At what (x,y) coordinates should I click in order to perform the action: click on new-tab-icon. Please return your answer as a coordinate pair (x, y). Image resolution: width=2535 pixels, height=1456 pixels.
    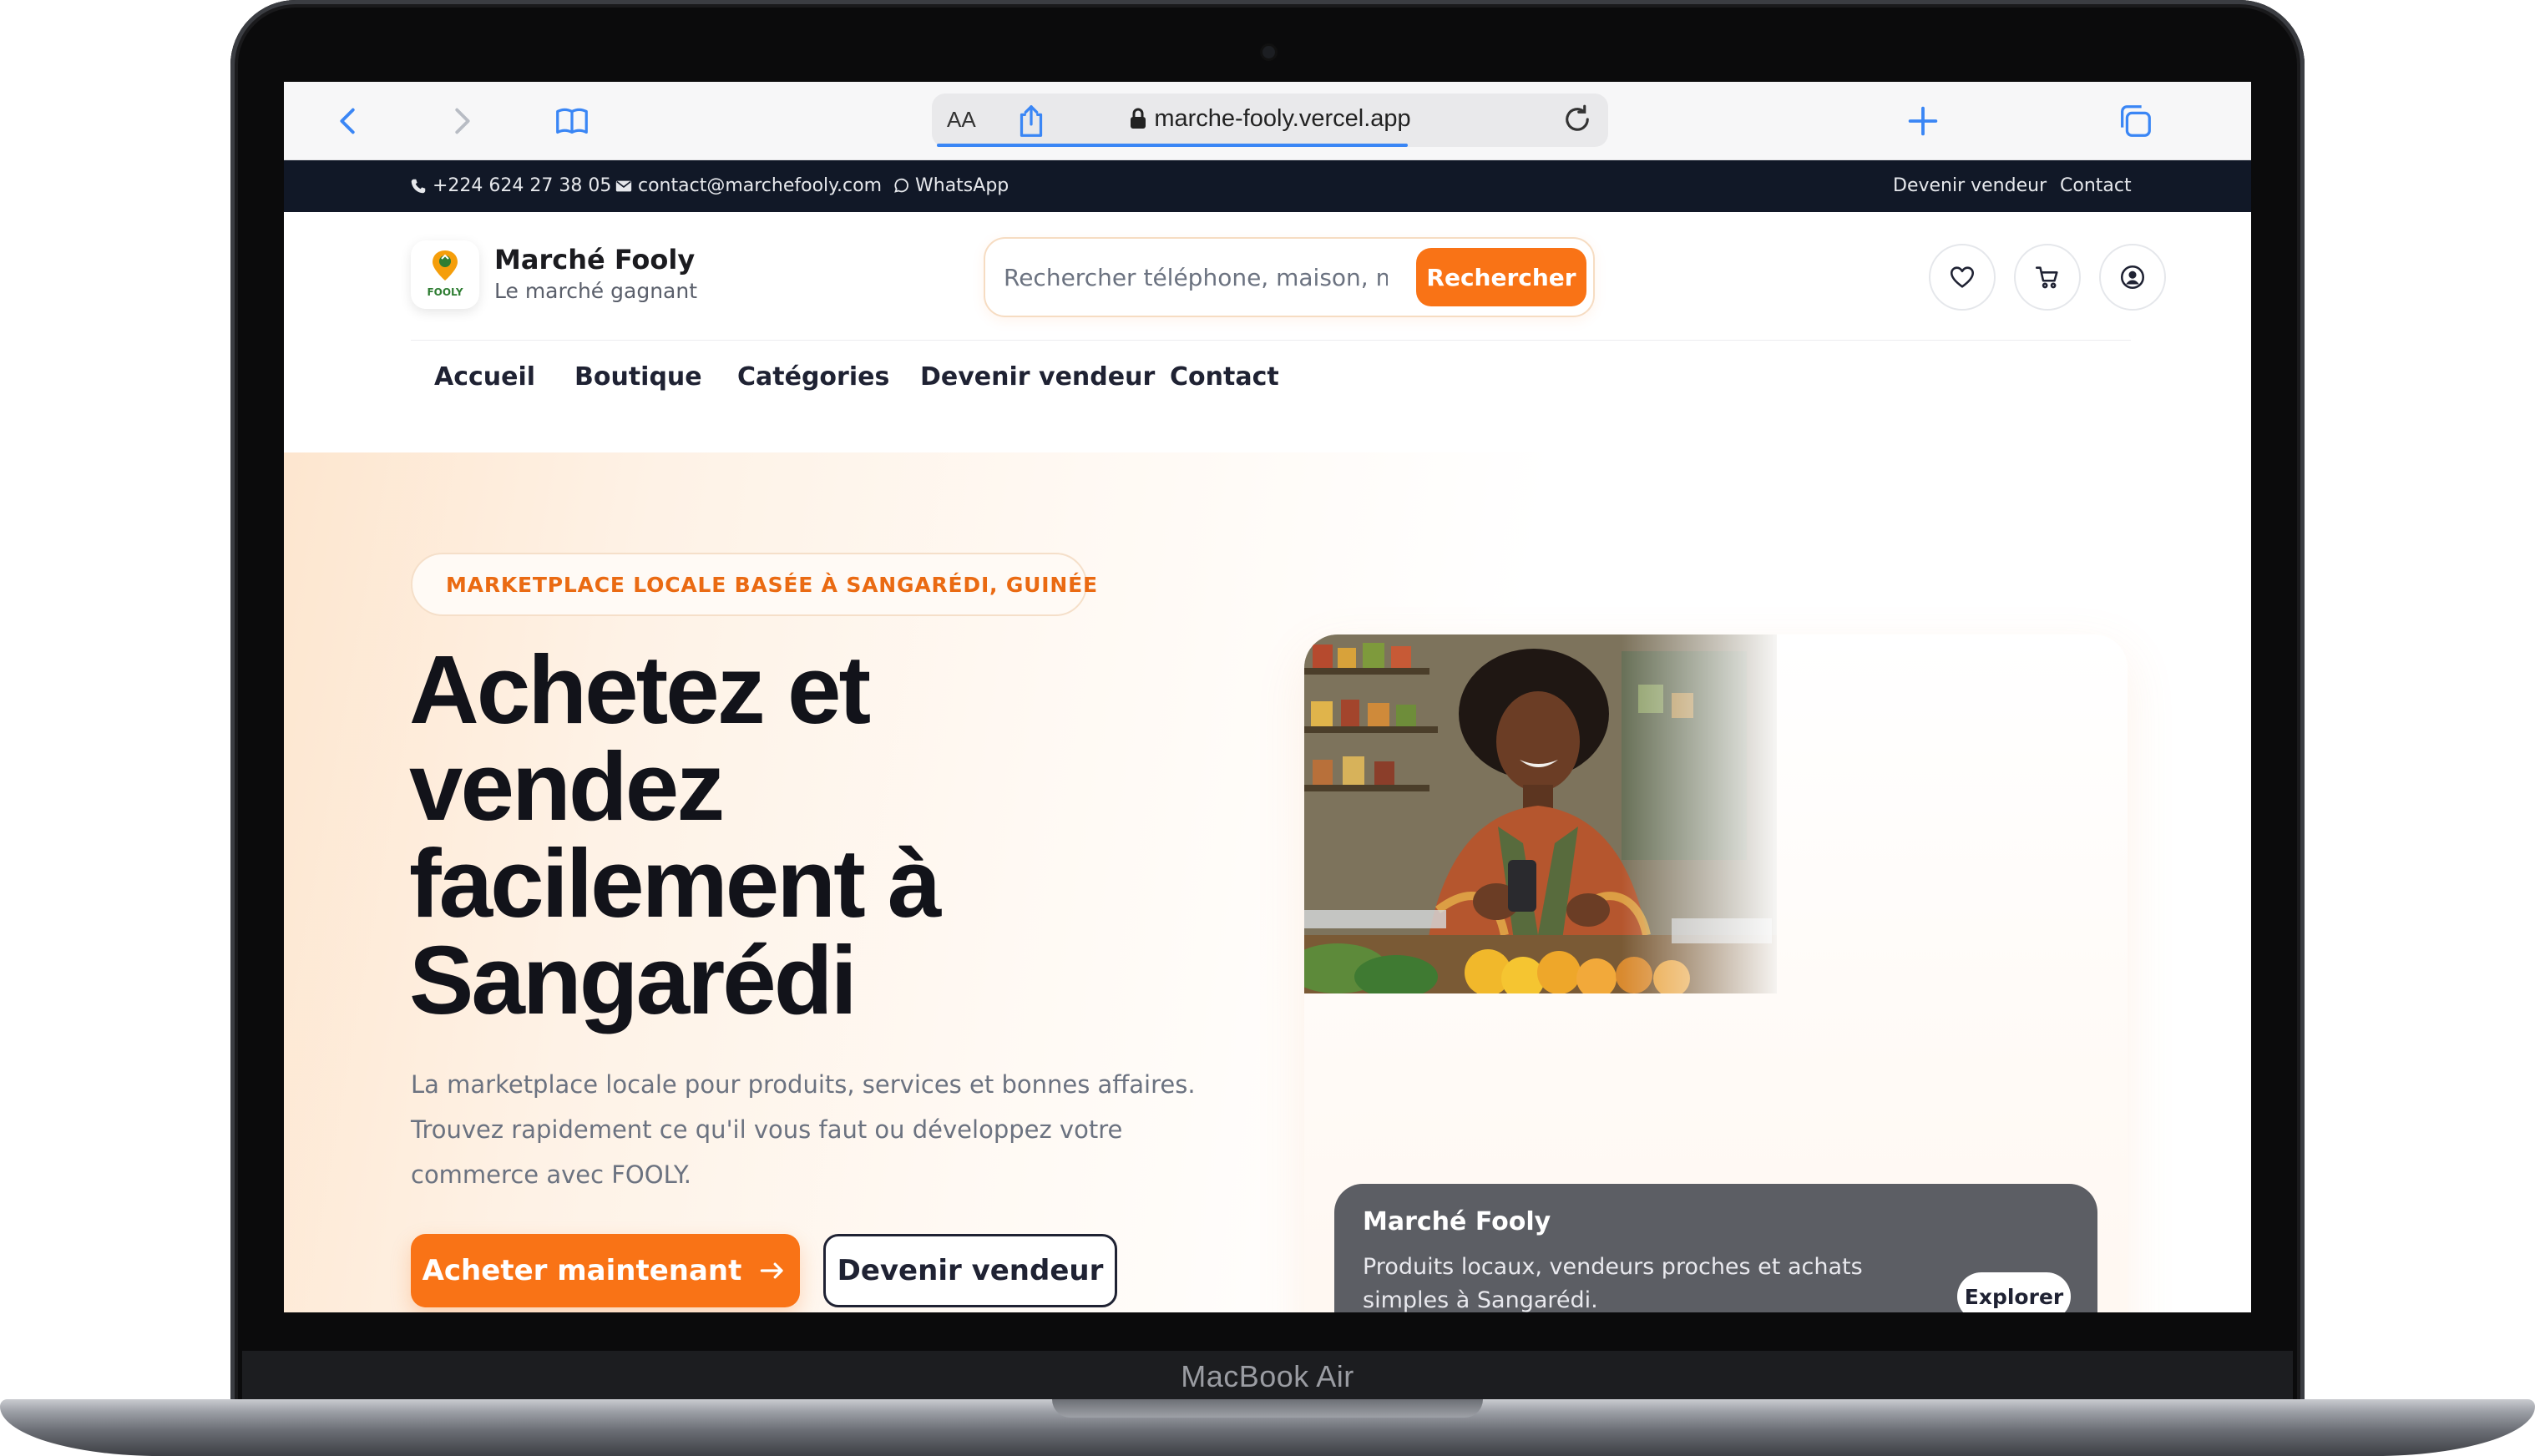
    Looking at the image, I should click on (1923, 121).